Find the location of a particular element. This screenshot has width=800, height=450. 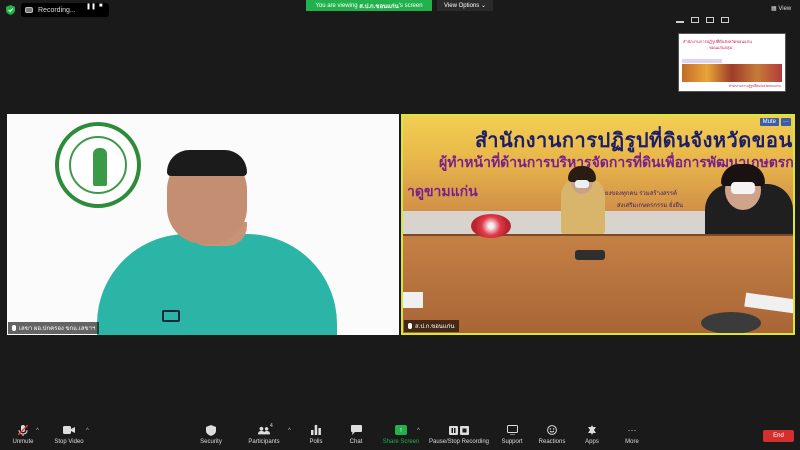

security-shield-icon is located at coordinates (211, 430).